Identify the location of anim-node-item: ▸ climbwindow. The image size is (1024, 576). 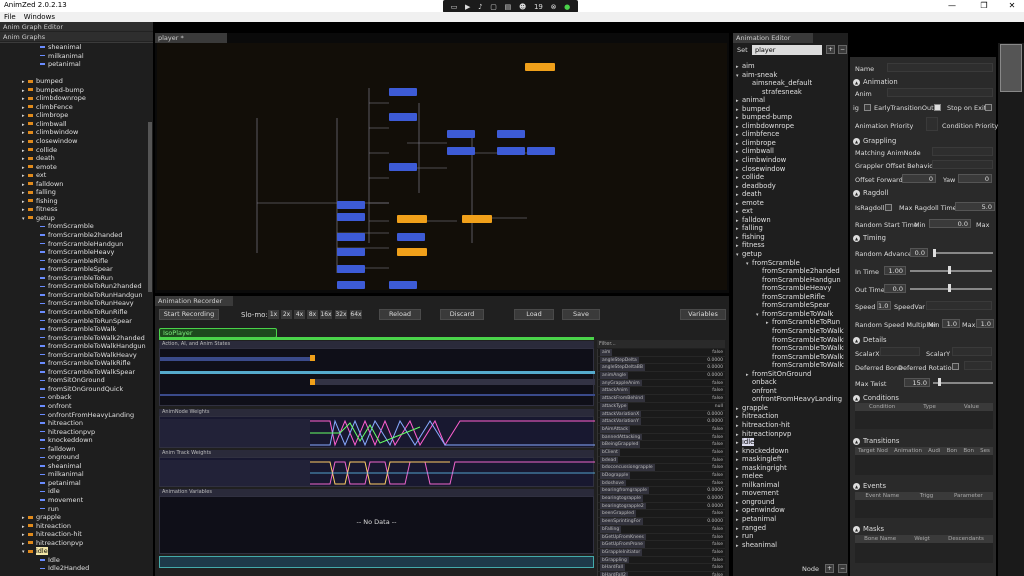
(790, 160).